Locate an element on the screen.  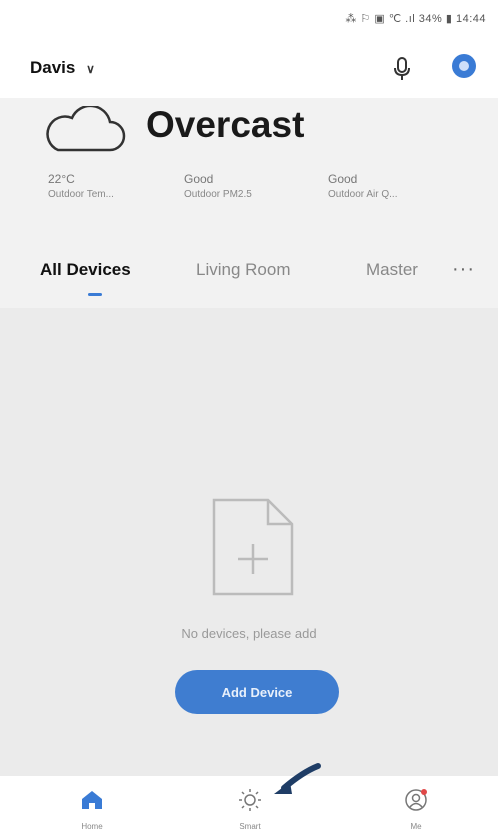
status-indicators: ⁂ ⚐ ▣ ℃ .ıl 34% ▮ 14:44 is located at coordinates (415, 19).